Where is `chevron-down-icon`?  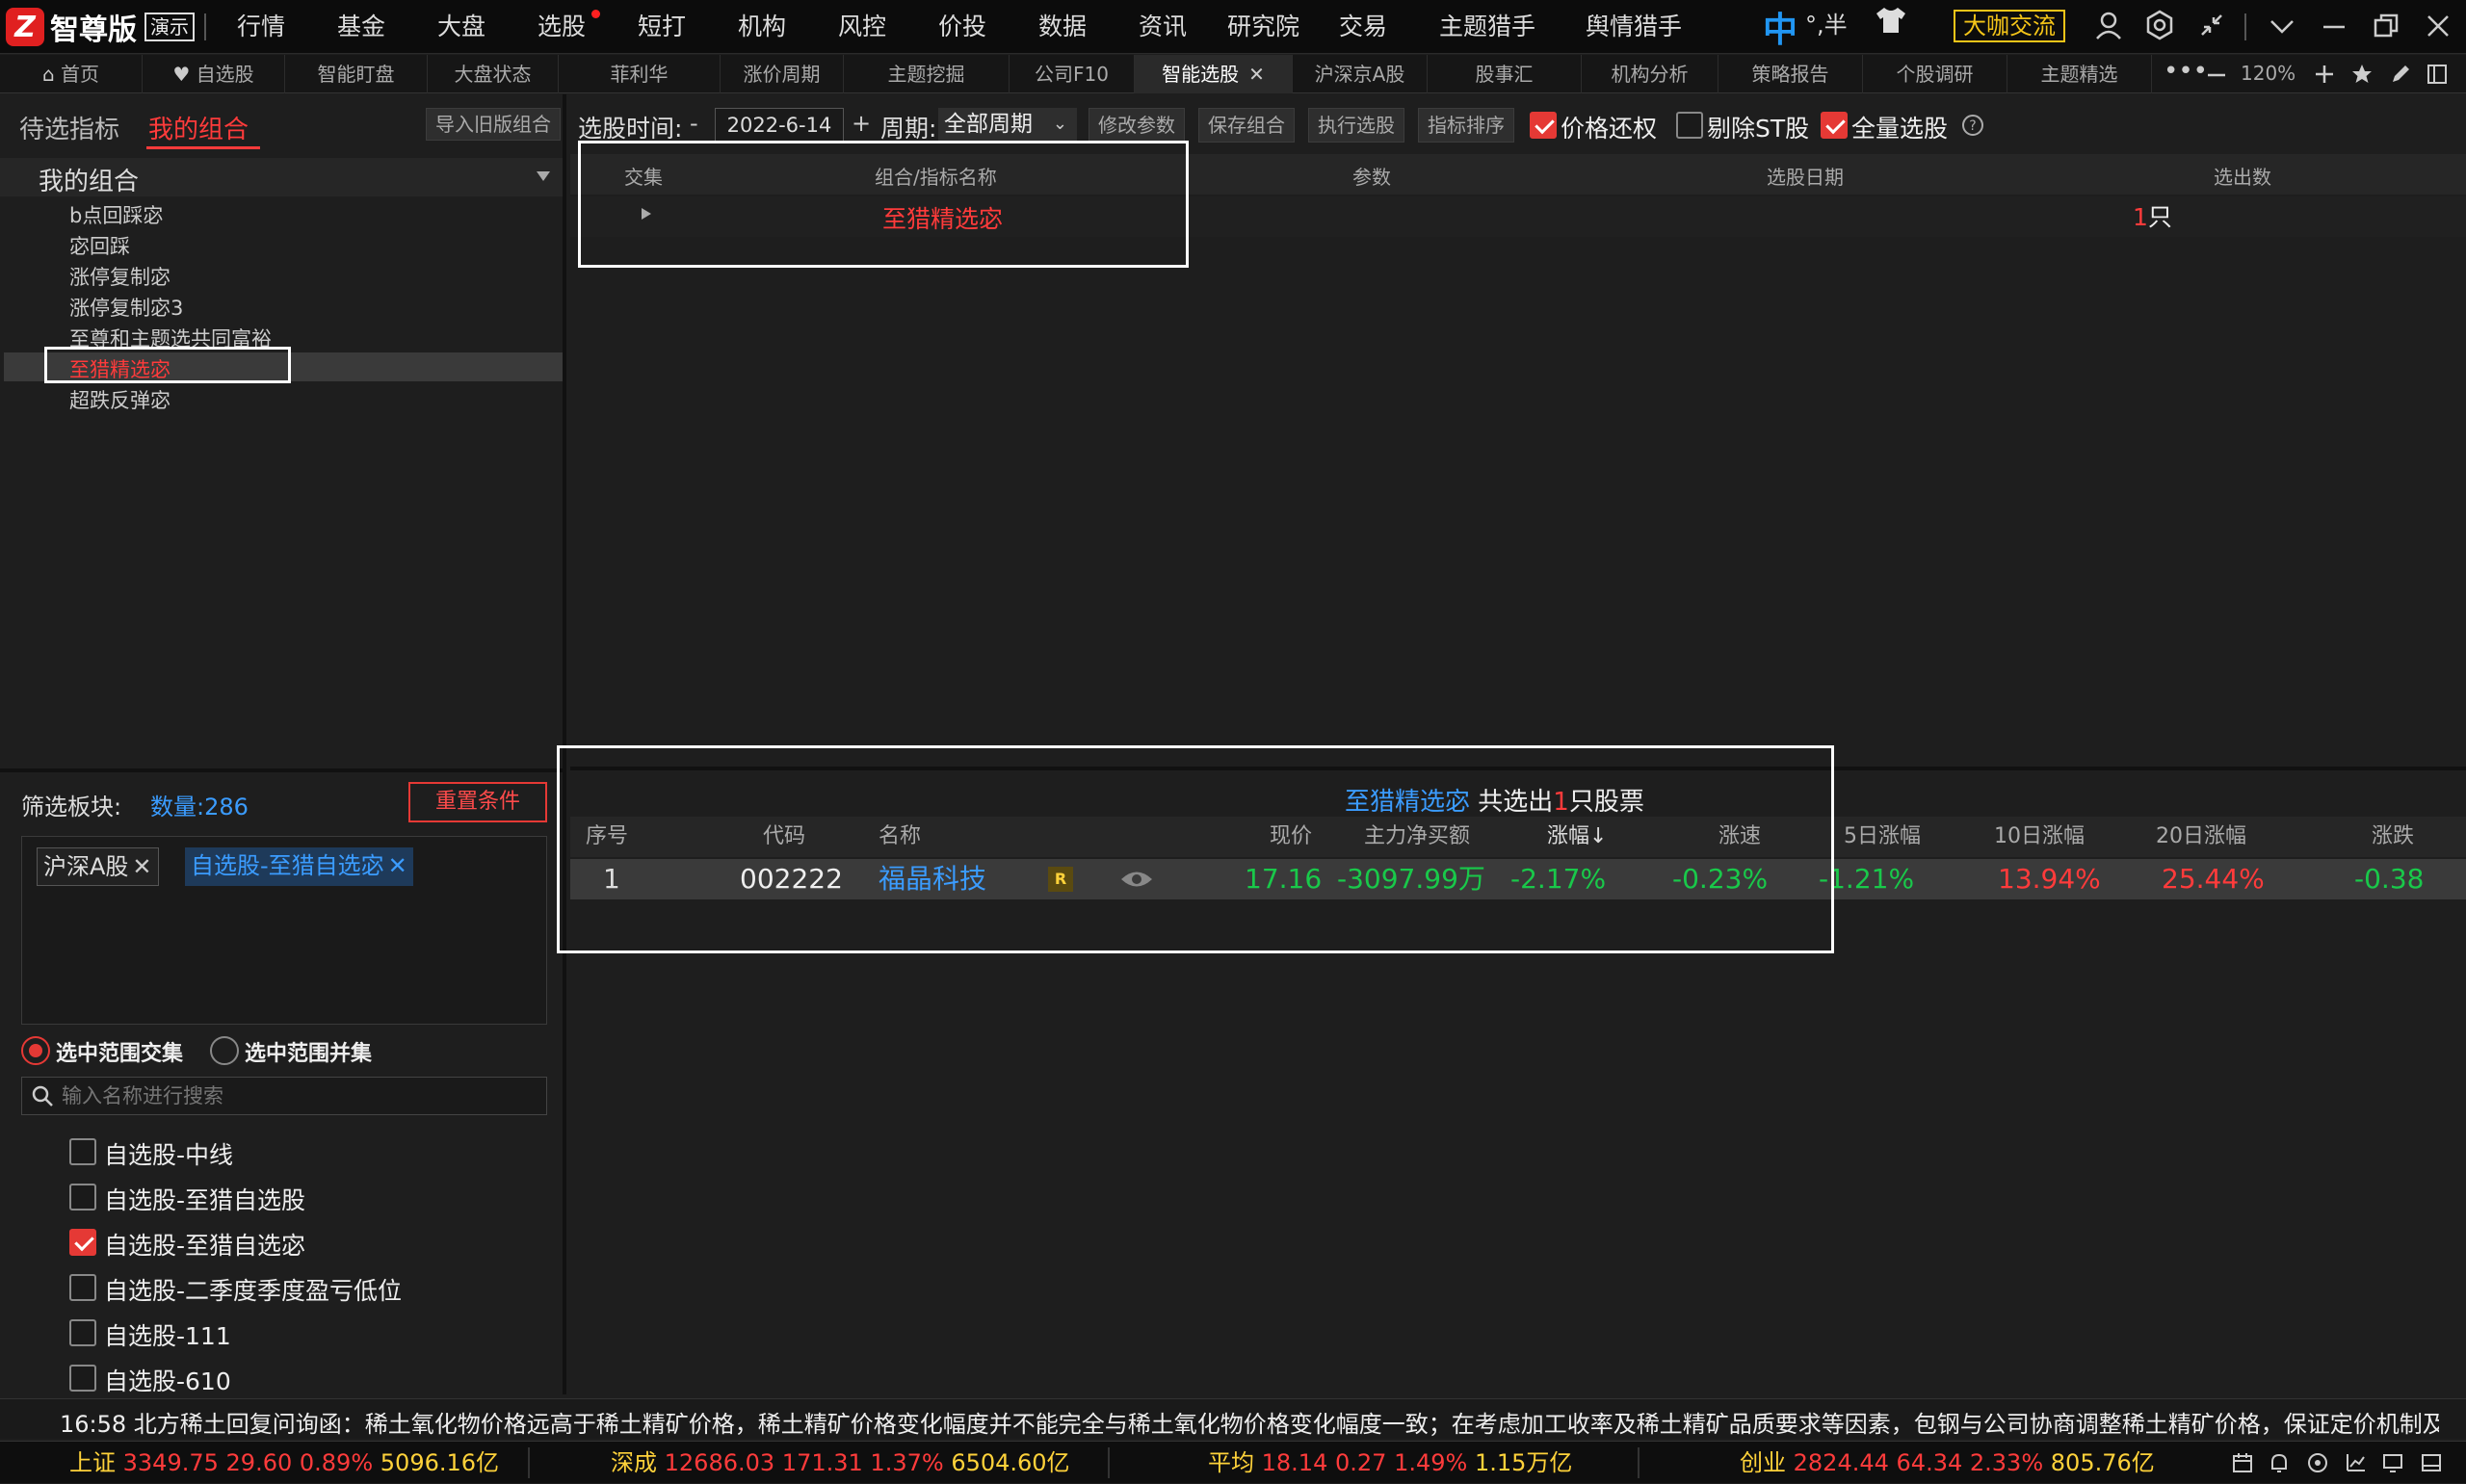
chevron-down-icon is located at coordinates (2282, 26).